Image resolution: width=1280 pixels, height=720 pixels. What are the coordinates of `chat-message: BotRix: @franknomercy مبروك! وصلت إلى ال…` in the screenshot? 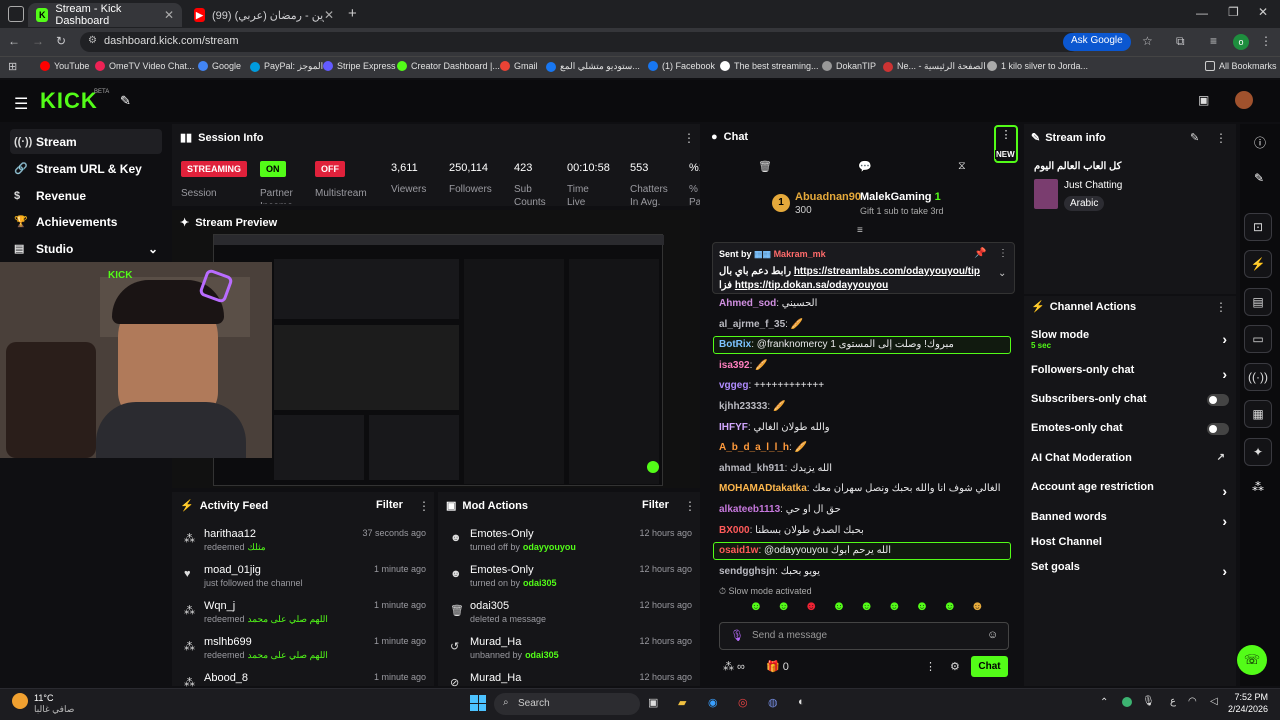 It's located at (836, 344).